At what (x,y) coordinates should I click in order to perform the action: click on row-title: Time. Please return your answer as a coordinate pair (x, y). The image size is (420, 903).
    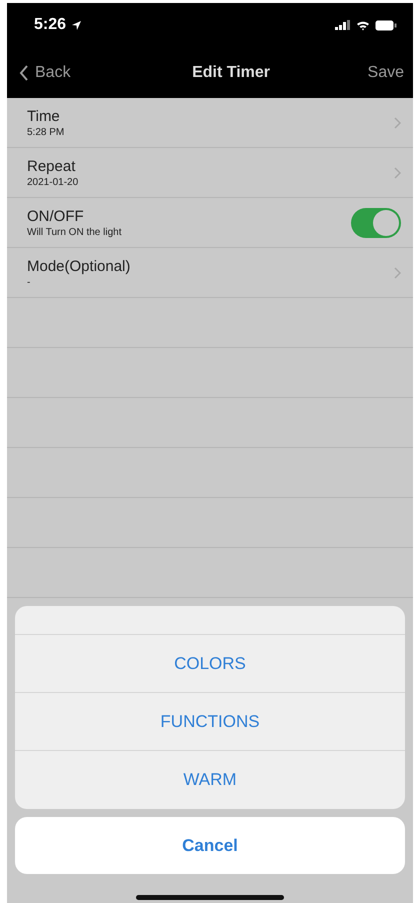
    Looking at the image, I should click on (44, 116).